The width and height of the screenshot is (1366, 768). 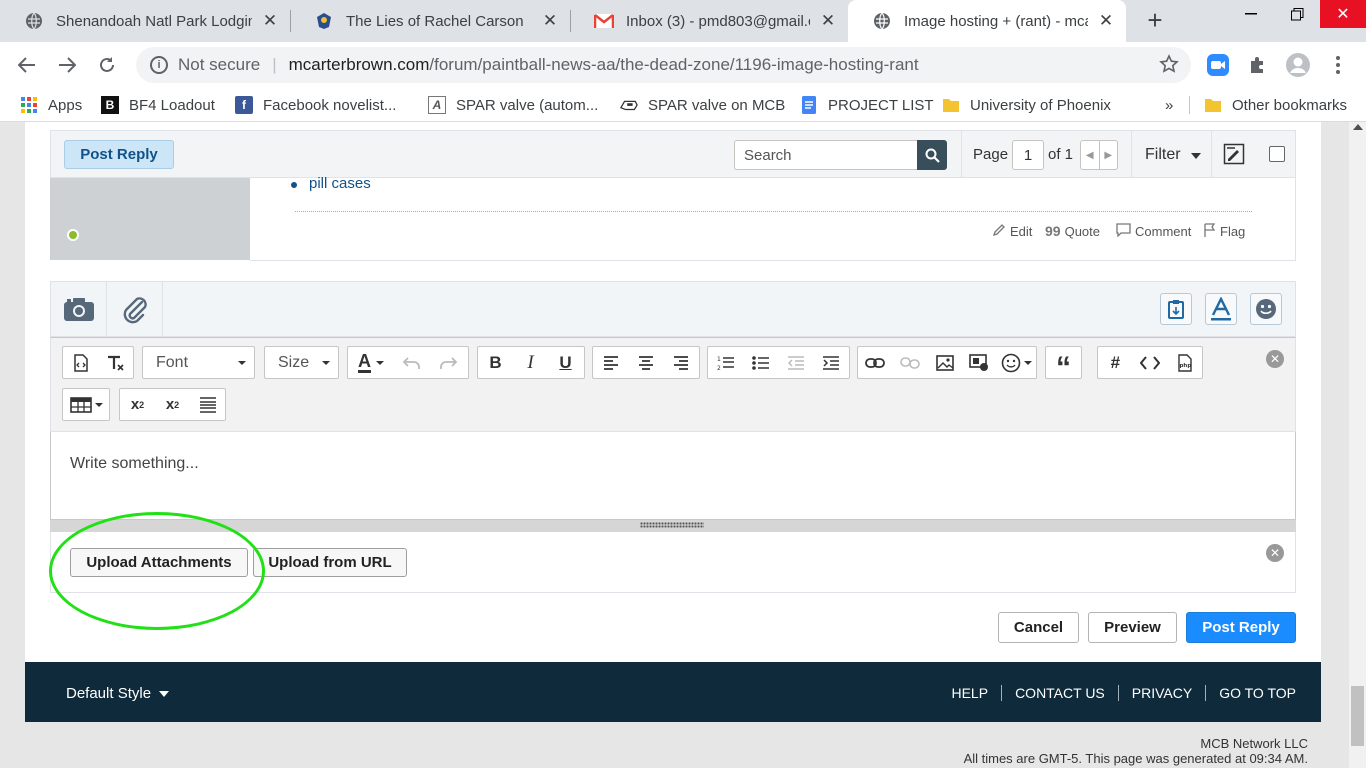 What do you see at coordinates (825, 155) in the screenshot?
I see `topic-search-input: Search` at bounding box center [825, 155].